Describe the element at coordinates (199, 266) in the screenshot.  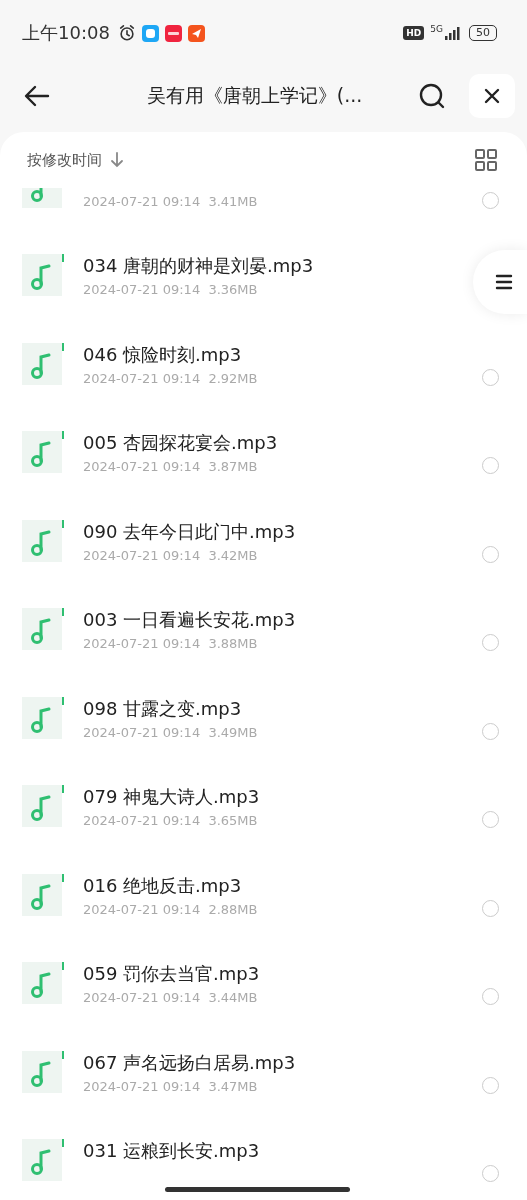
I see `file-name: 034 唐朝的财神是刘晏.mp3` at that location.